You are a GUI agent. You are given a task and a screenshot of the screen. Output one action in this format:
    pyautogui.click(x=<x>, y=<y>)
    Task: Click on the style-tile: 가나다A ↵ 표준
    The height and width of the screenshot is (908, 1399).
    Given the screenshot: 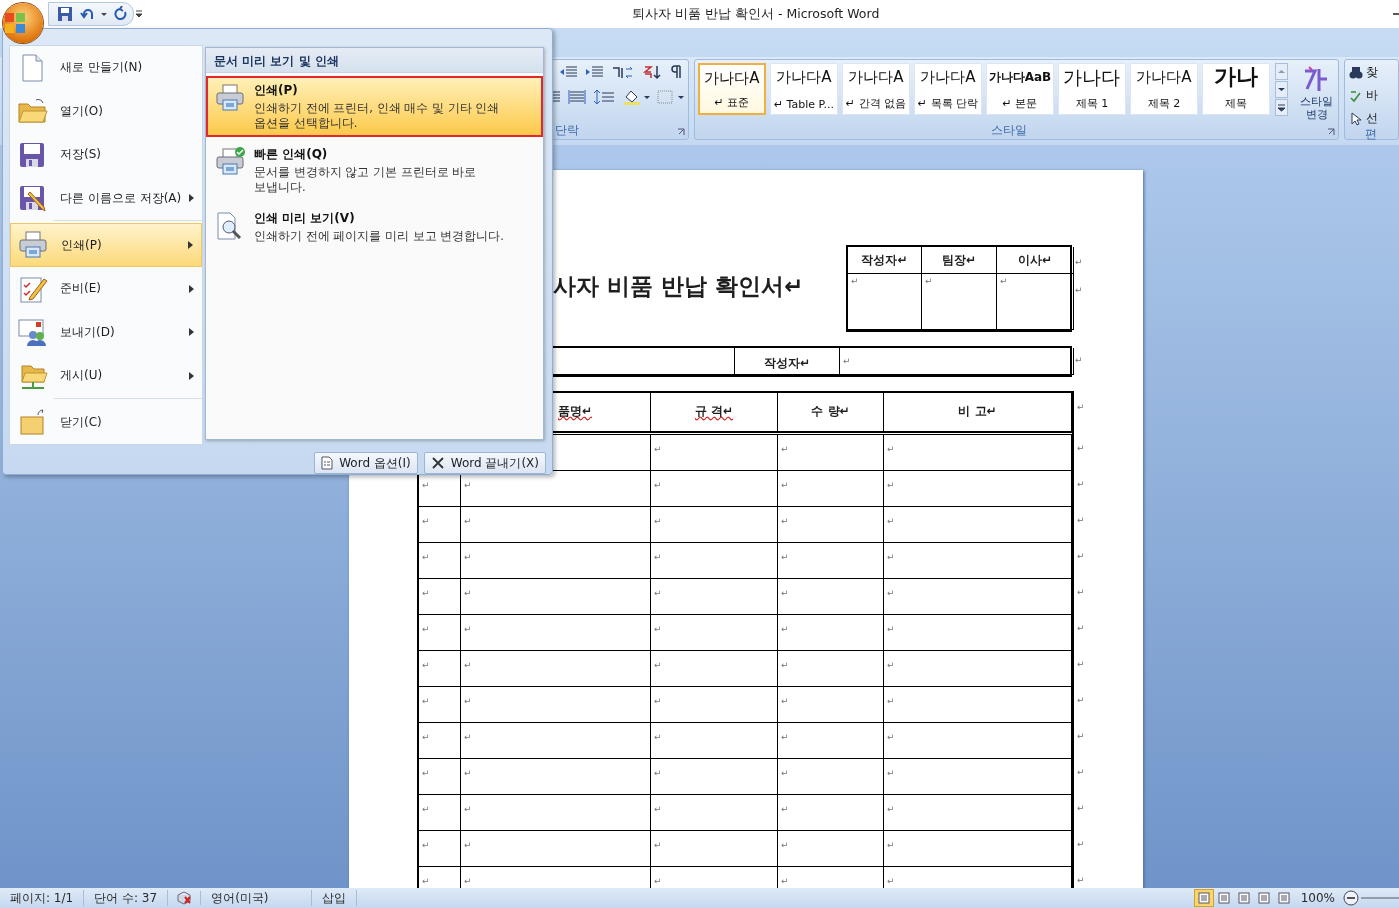 What is the action you would take?
    pyautogui.click(x=731, y=89)
    